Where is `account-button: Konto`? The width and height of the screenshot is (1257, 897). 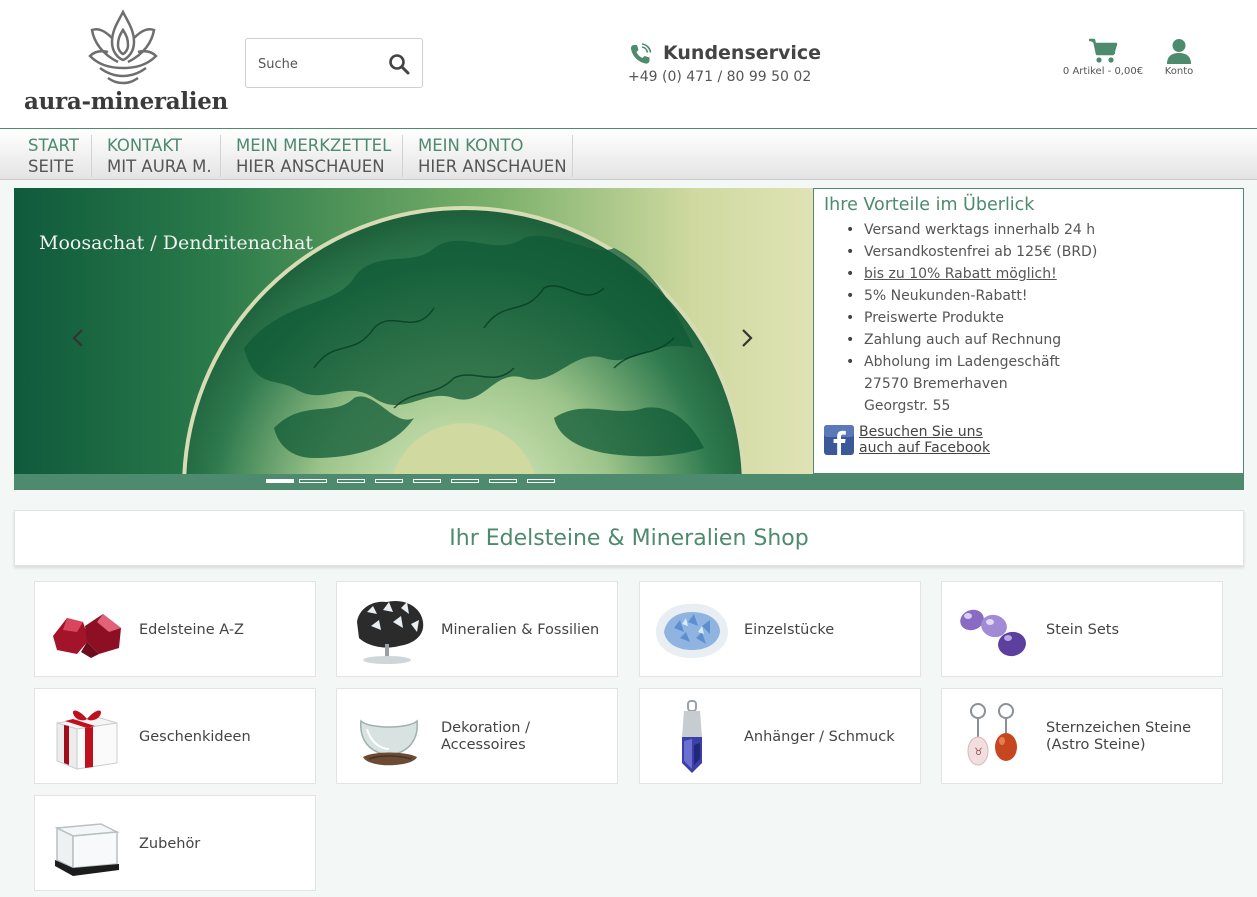 account-button: Konto is located at coordinates (1179, 61).